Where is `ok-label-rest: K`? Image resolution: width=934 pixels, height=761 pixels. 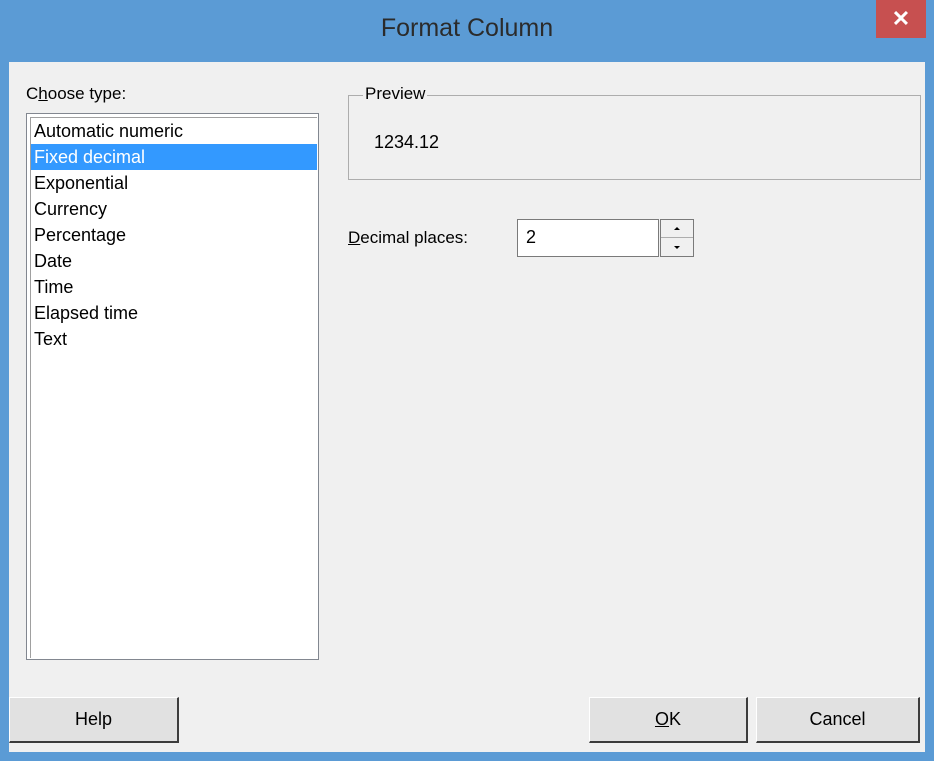 ok-label-rest: K is located at coordinates (675, 719).